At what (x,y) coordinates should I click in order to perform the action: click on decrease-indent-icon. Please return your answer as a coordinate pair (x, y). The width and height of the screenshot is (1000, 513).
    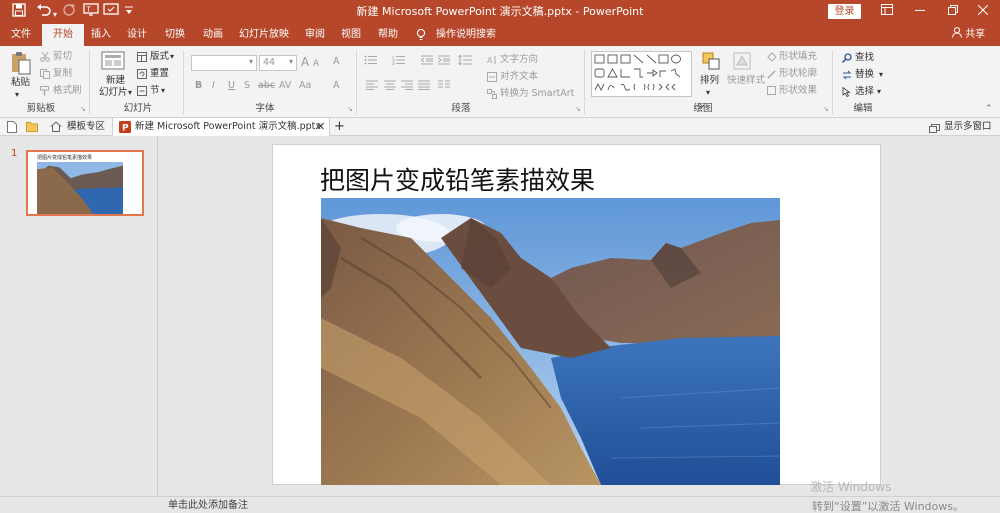
    Looking at the image, I should click on (426, 61).